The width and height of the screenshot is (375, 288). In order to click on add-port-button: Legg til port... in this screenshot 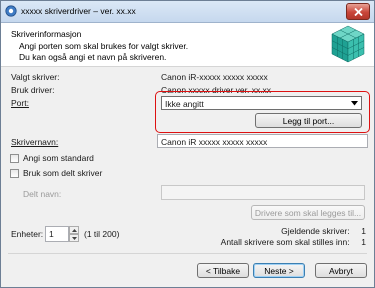, I will do `click(308, 120)`.